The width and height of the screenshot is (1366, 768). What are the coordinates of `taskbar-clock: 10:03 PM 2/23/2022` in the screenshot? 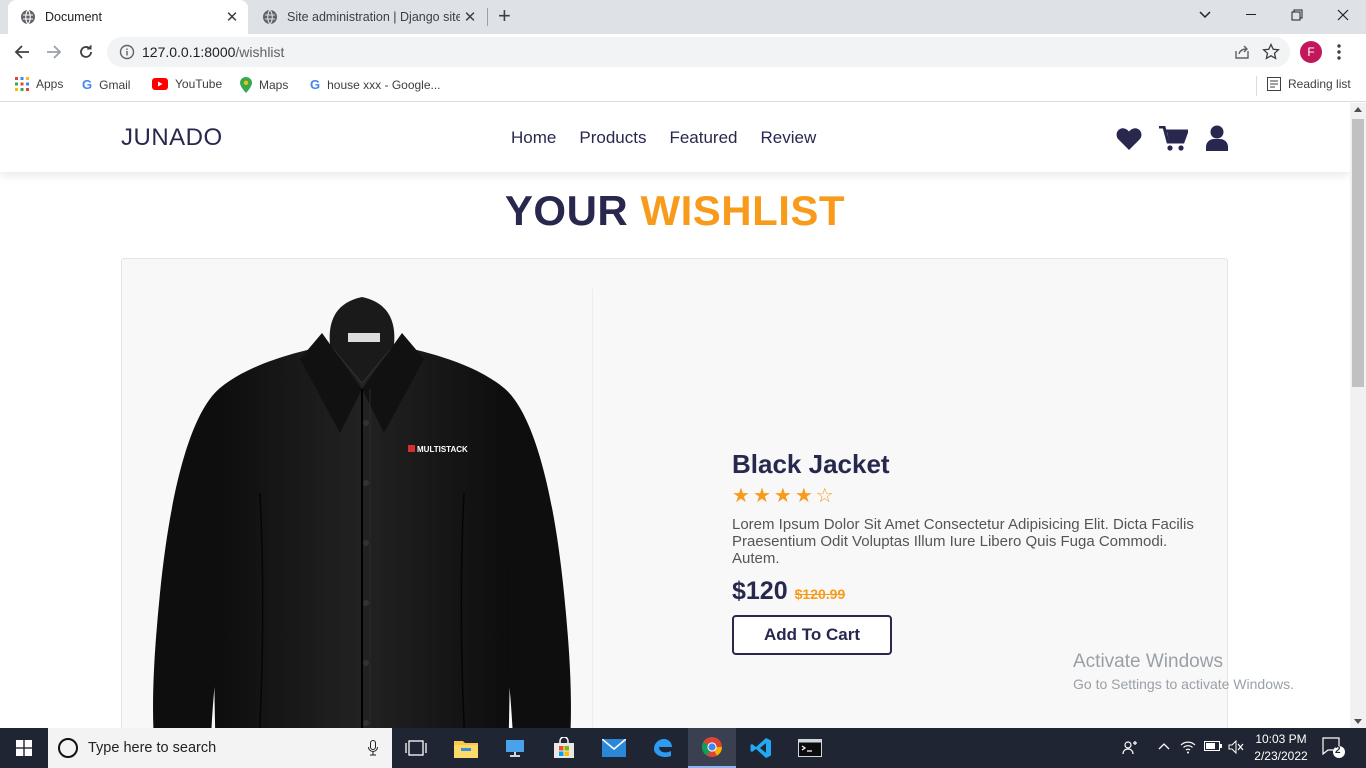 It's located at (1281, 748).